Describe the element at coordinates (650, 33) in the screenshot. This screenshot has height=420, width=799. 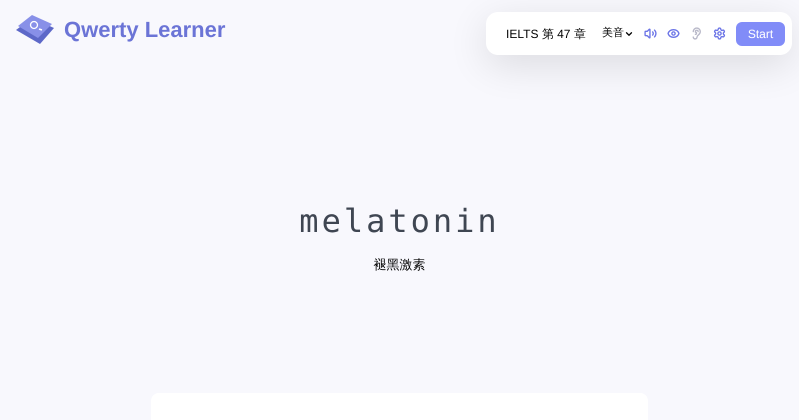
I see `speaker-icon` at that location.